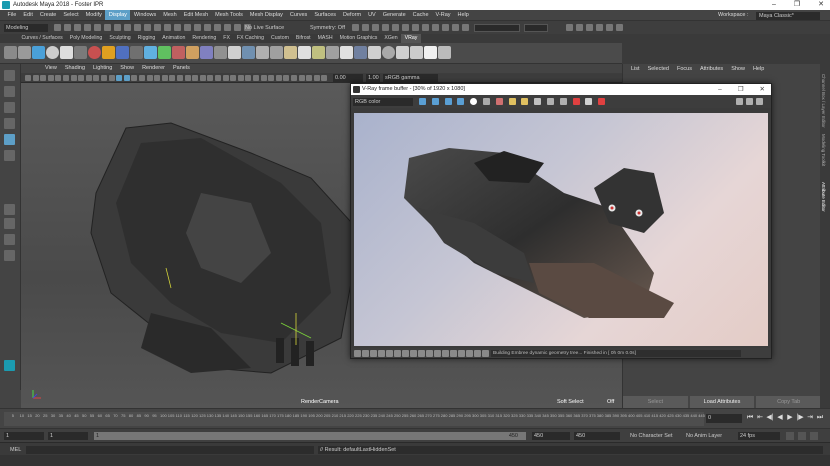  What do you see at coordinates (12, 15) in the screenshot?
I see `menu-file: File` at bounding box center [12, 15].